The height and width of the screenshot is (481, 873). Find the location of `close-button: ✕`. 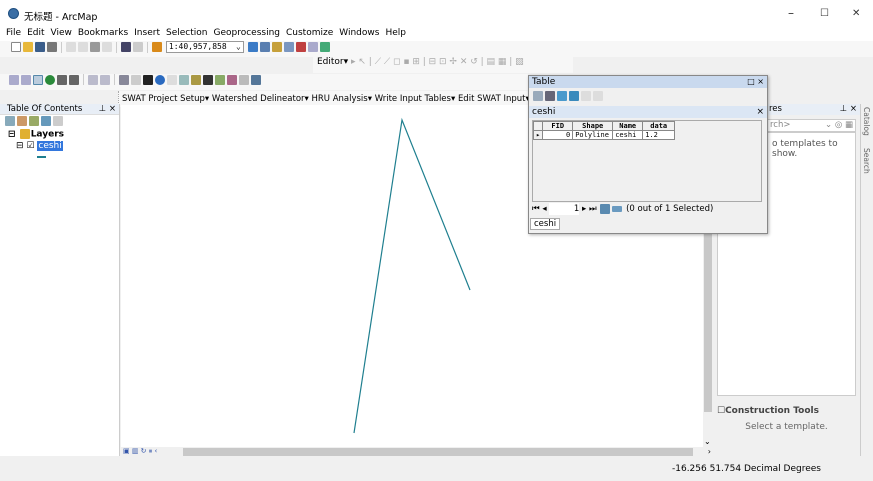

close-button: ✕ is located at coordinates (856, 13).